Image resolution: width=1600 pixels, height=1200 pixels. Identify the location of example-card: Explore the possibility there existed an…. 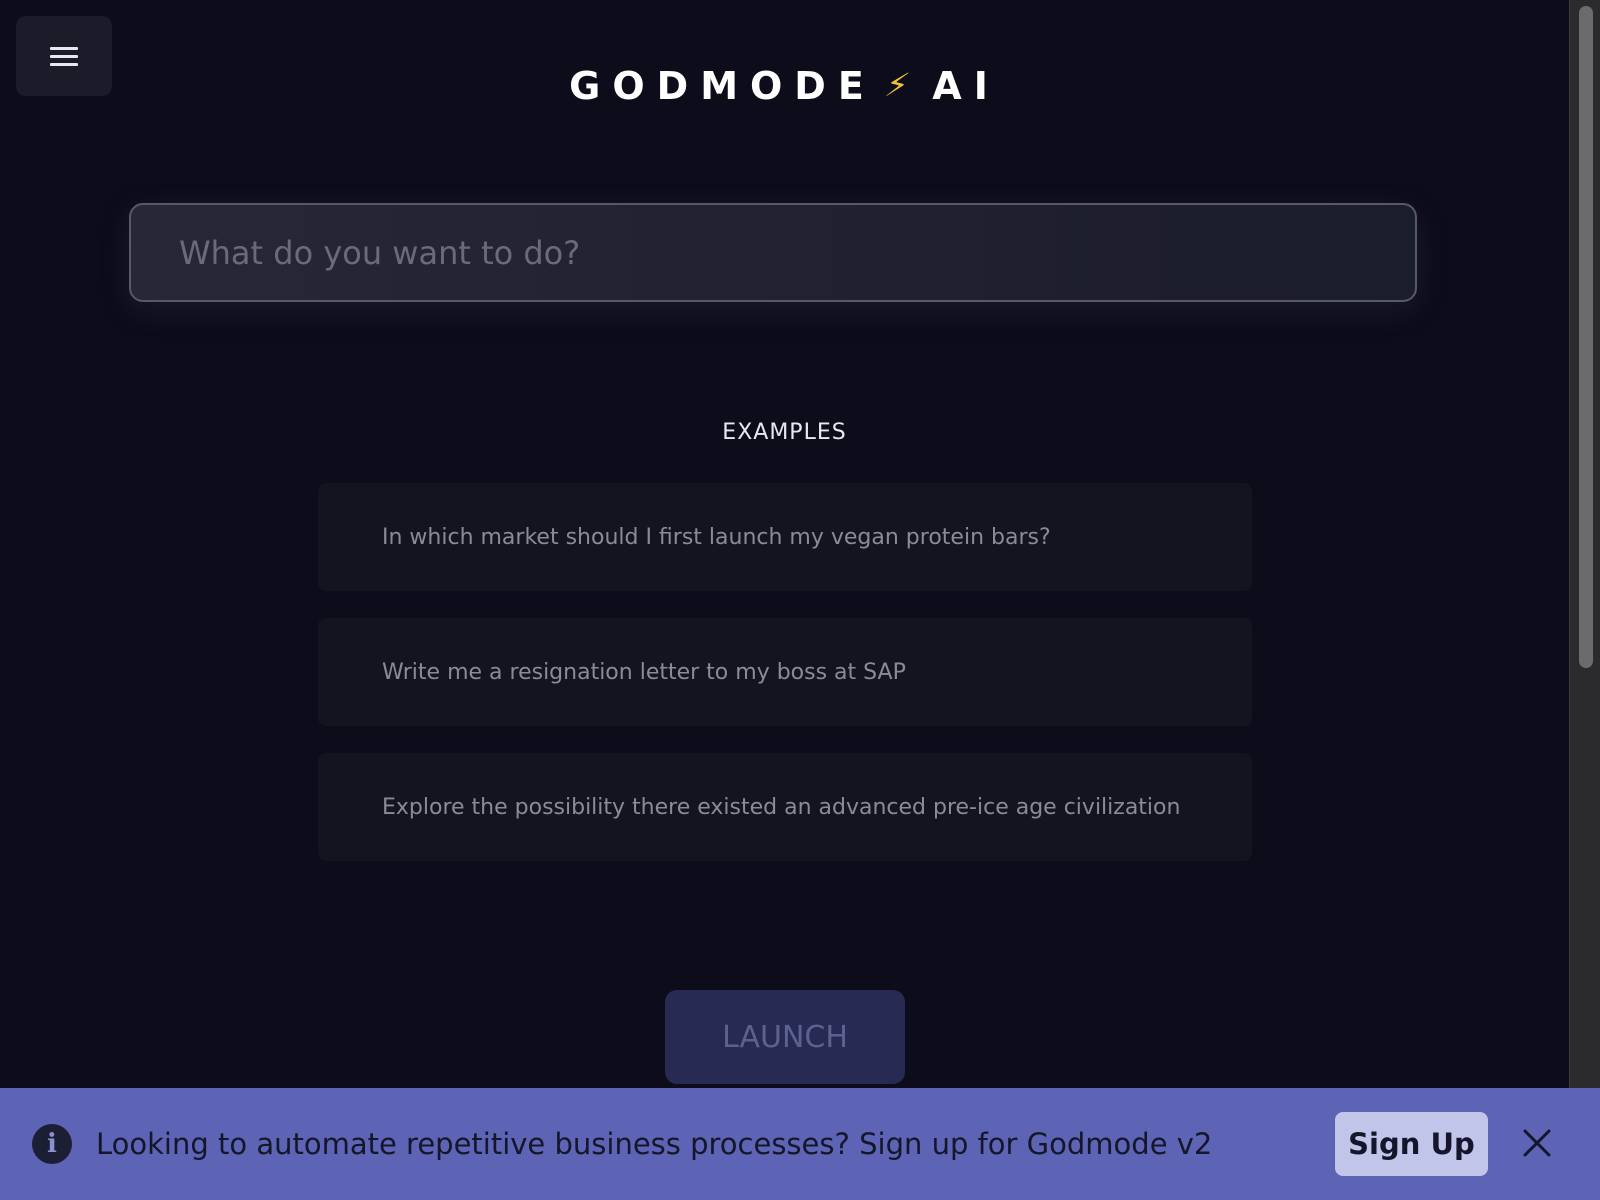
(785, 807).